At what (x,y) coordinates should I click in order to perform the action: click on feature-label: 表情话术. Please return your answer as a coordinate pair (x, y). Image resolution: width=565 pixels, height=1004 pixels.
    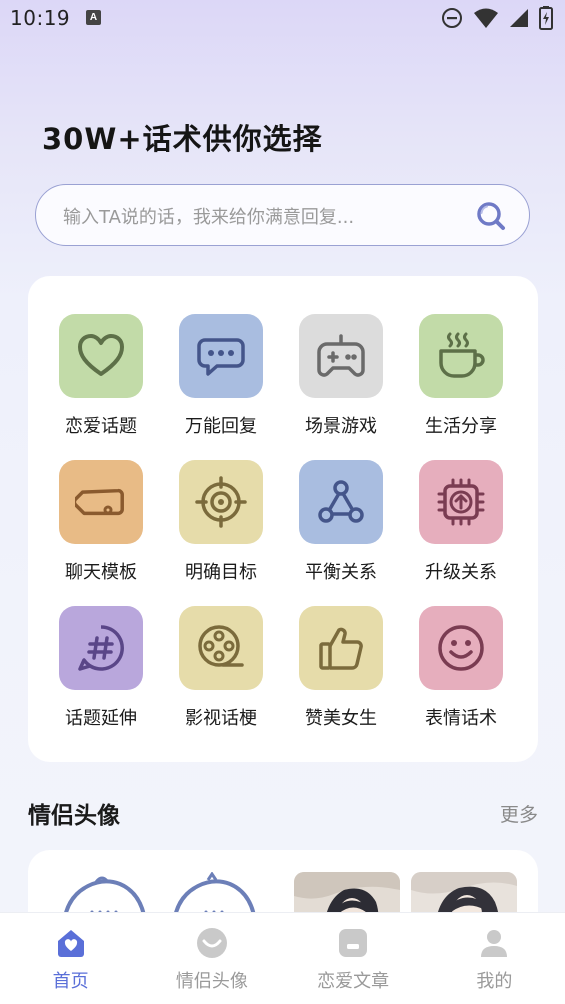
    Looking at the image, I should click on (461, 718).